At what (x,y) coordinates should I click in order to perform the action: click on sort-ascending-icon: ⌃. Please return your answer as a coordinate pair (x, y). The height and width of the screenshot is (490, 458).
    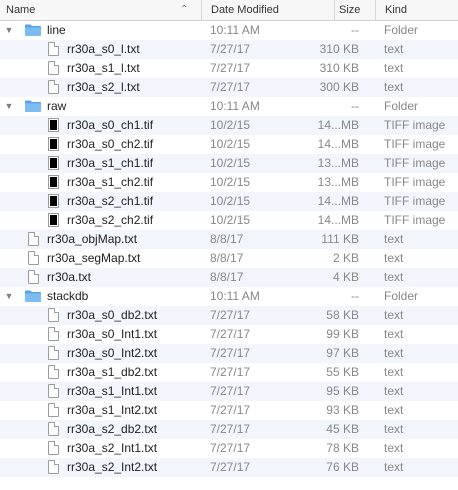
    Looking at the image, I should click on (184, 10).